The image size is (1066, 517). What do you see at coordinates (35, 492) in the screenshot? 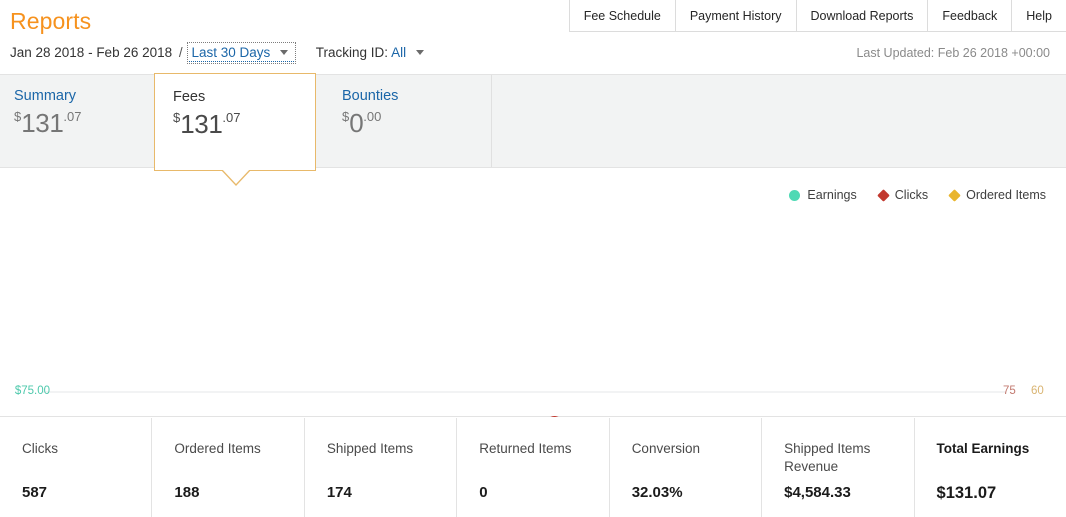
I see `stat-value: 587` at bounding box center [35, 492].